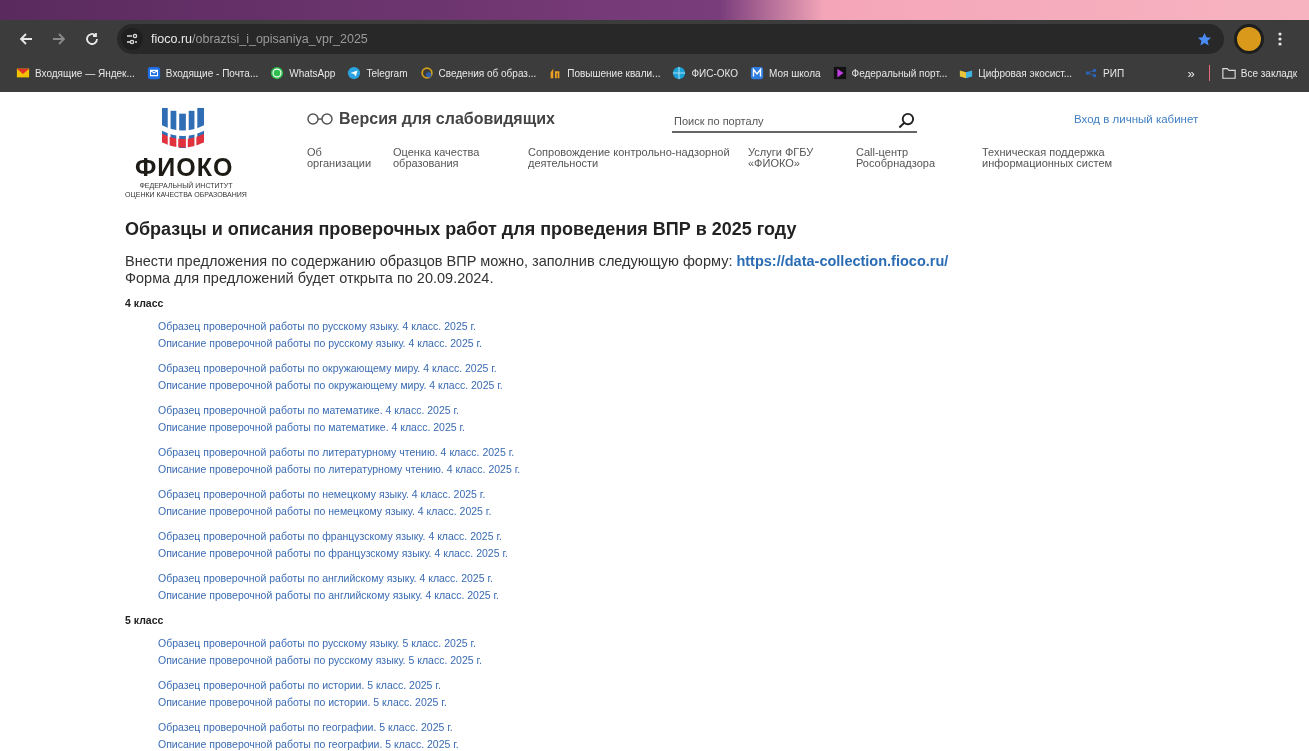  Describe the element at coordinates (325, 578) in the screenshot. I see `document-link: Образец проверочной работы по английскому языку. 4 класс. 2025 г.` at that location.